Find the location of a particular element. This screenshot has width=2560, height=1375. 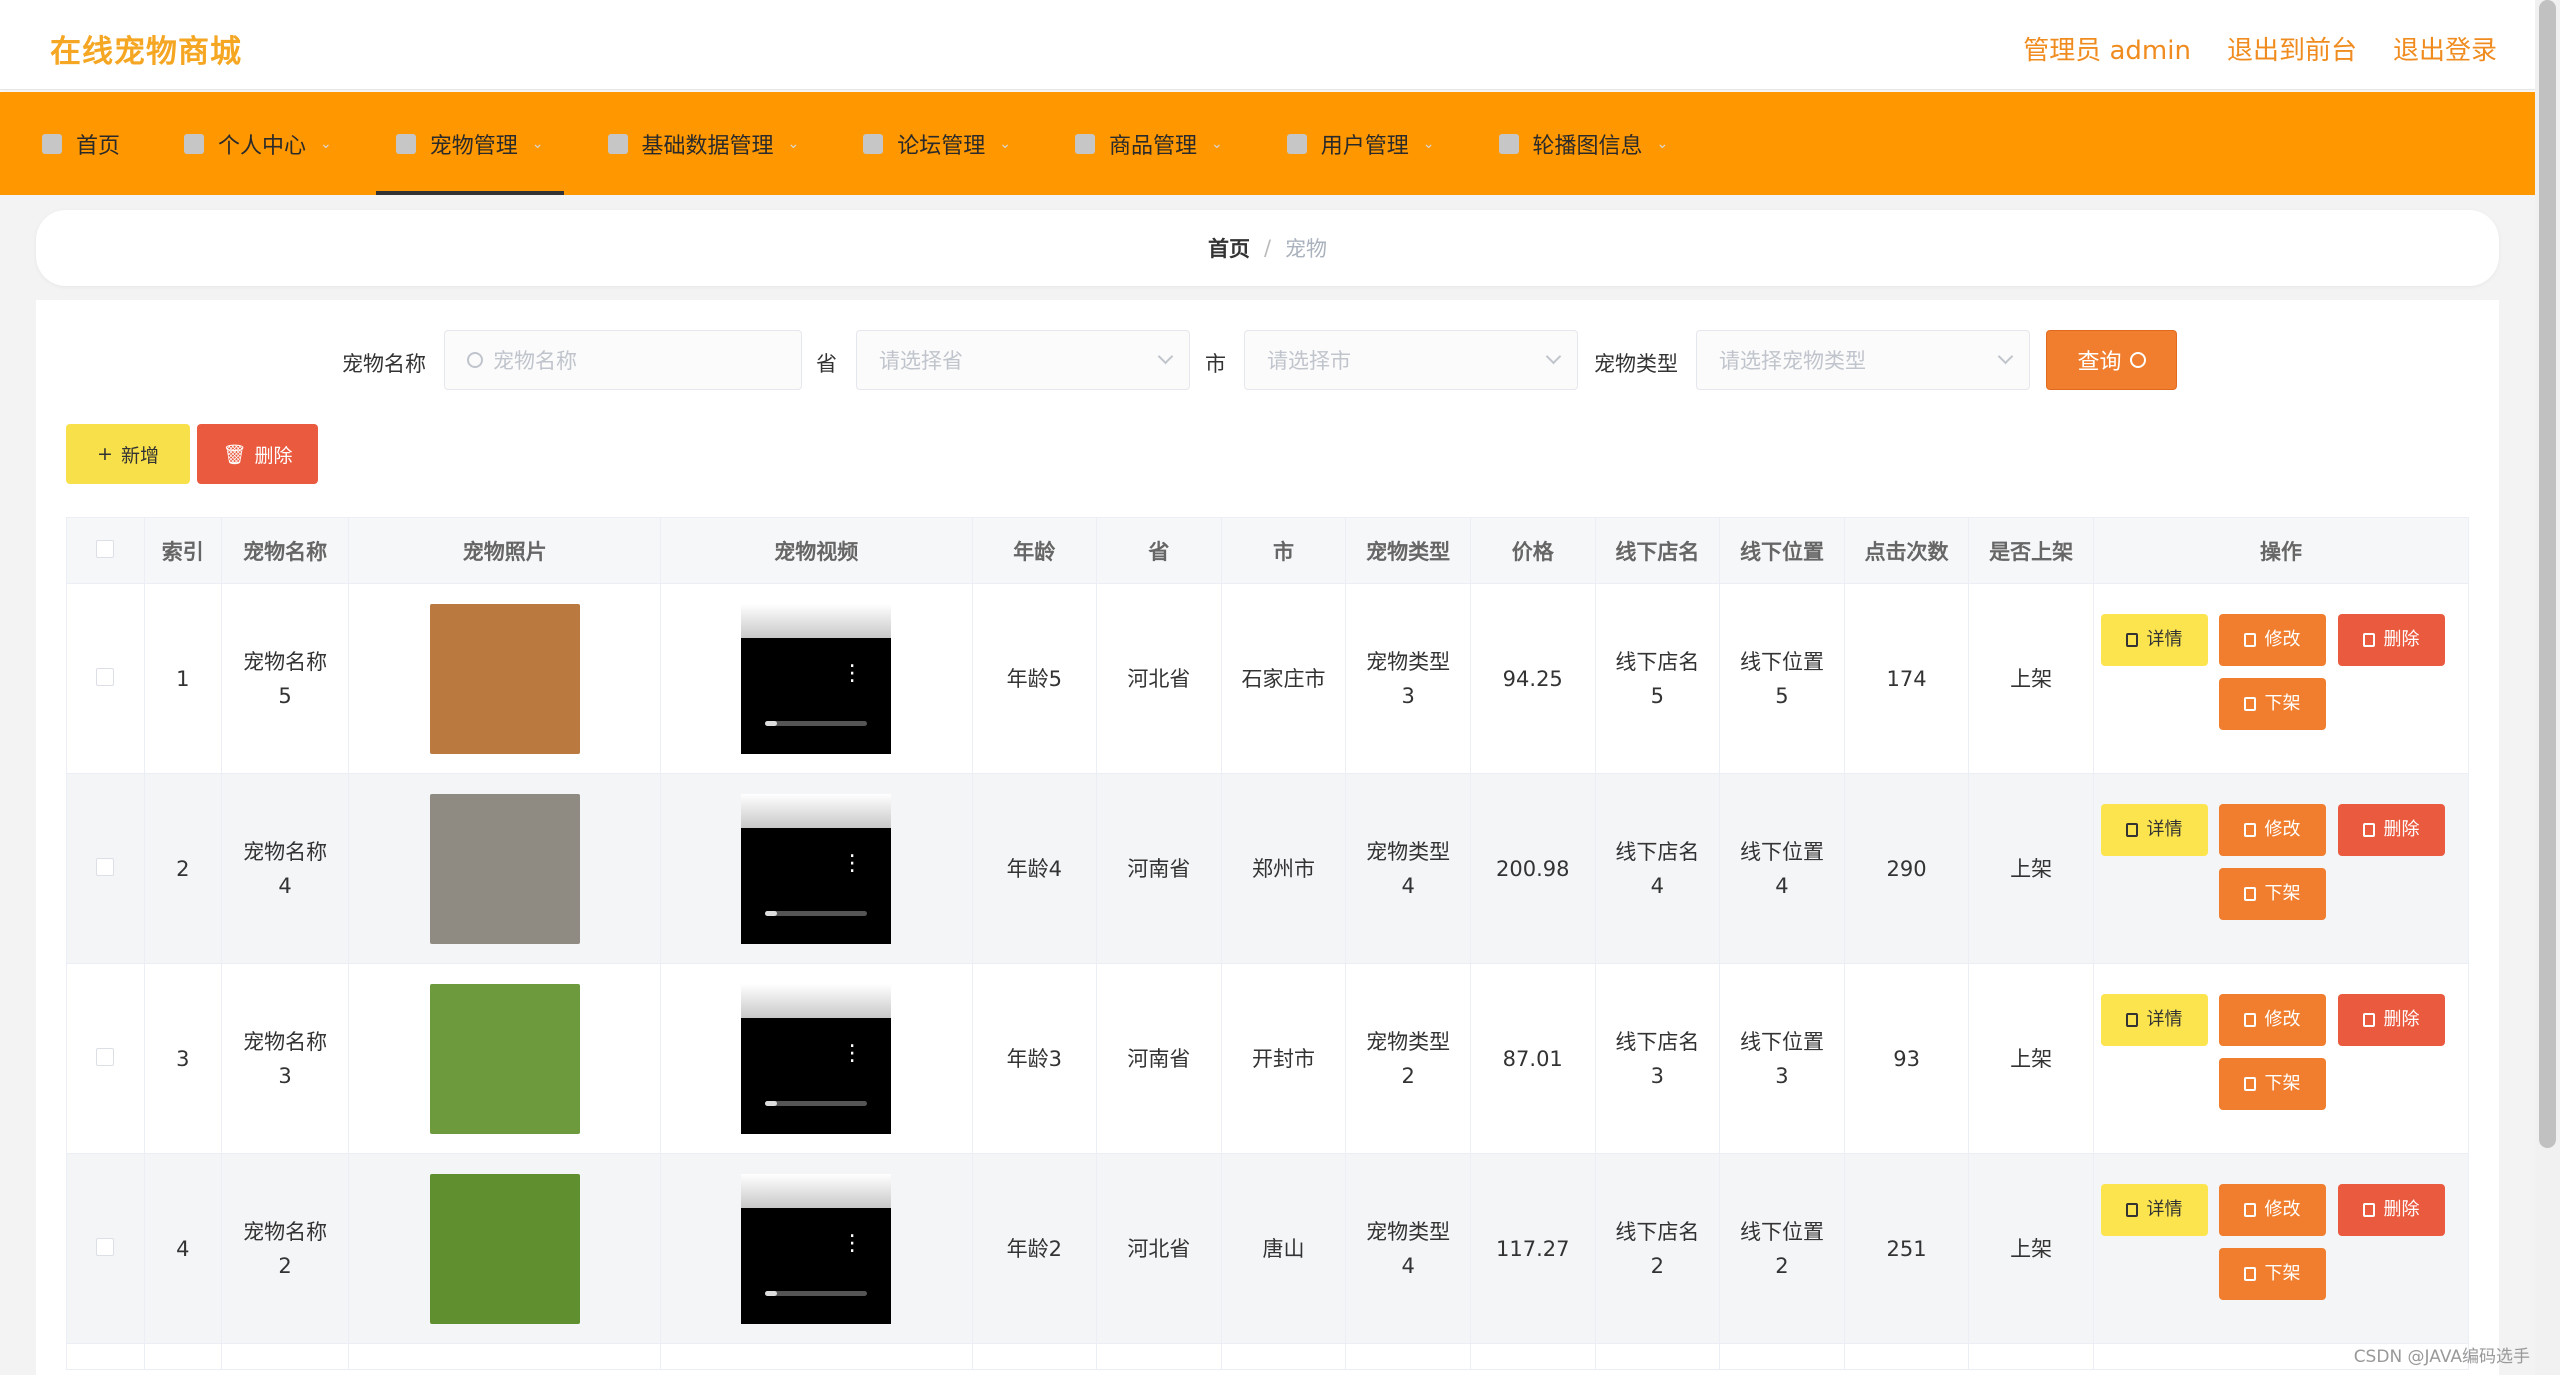

add-button: + 新增 is located at coordinates (128, 454).